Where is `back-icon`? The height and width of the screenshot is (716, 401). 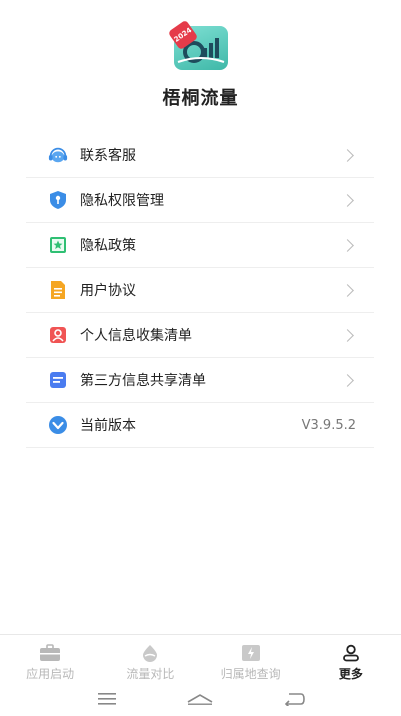
back-icon is located at coordinates (294, 699).